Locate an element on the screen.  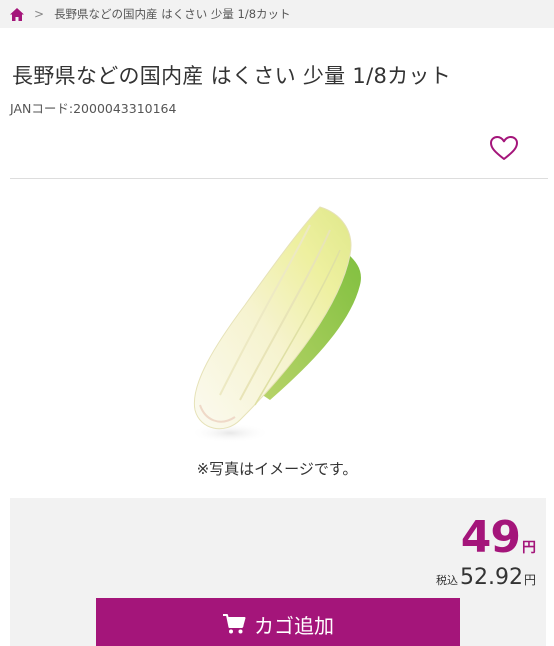
home-icon is located at coordinates (17, 14).